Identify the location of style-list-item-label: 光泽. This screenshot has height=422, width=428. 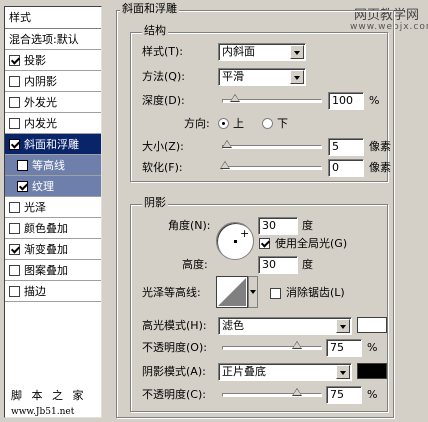
(35, 207).